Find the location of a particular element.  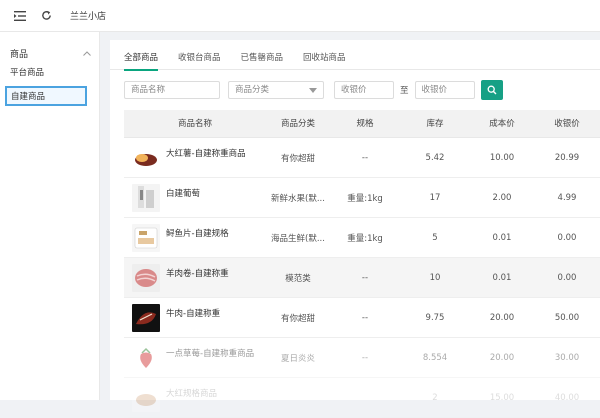

table-row: 大红规格商品 2 15.00 40.00 is located at coordinates (362, 398).